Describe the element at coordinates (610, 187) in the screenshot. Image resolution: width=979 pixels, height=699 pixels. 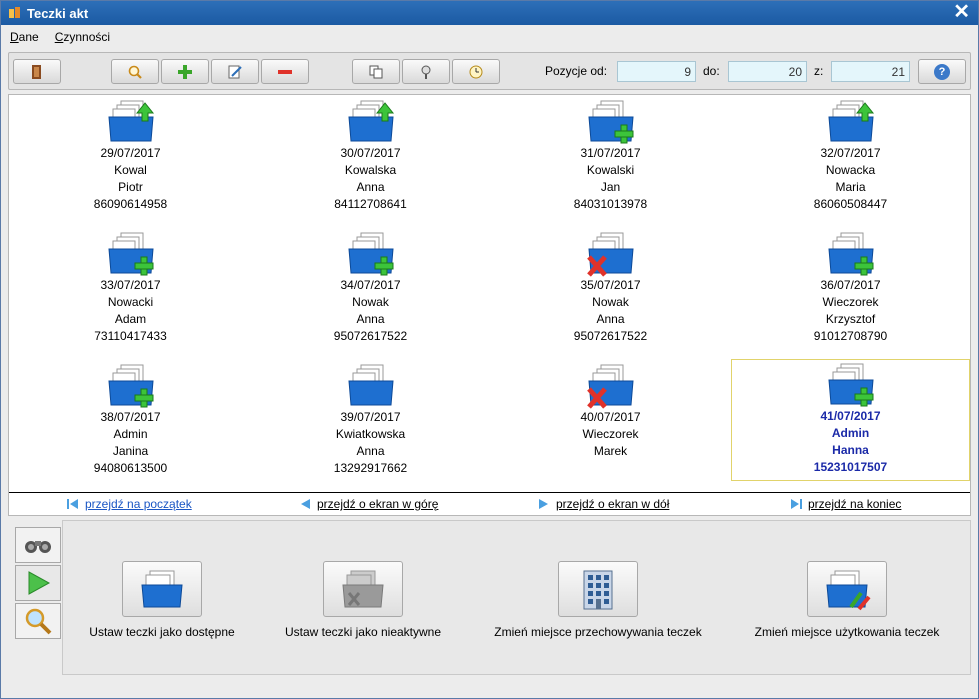
I see `folder-name: Jan` at that location.